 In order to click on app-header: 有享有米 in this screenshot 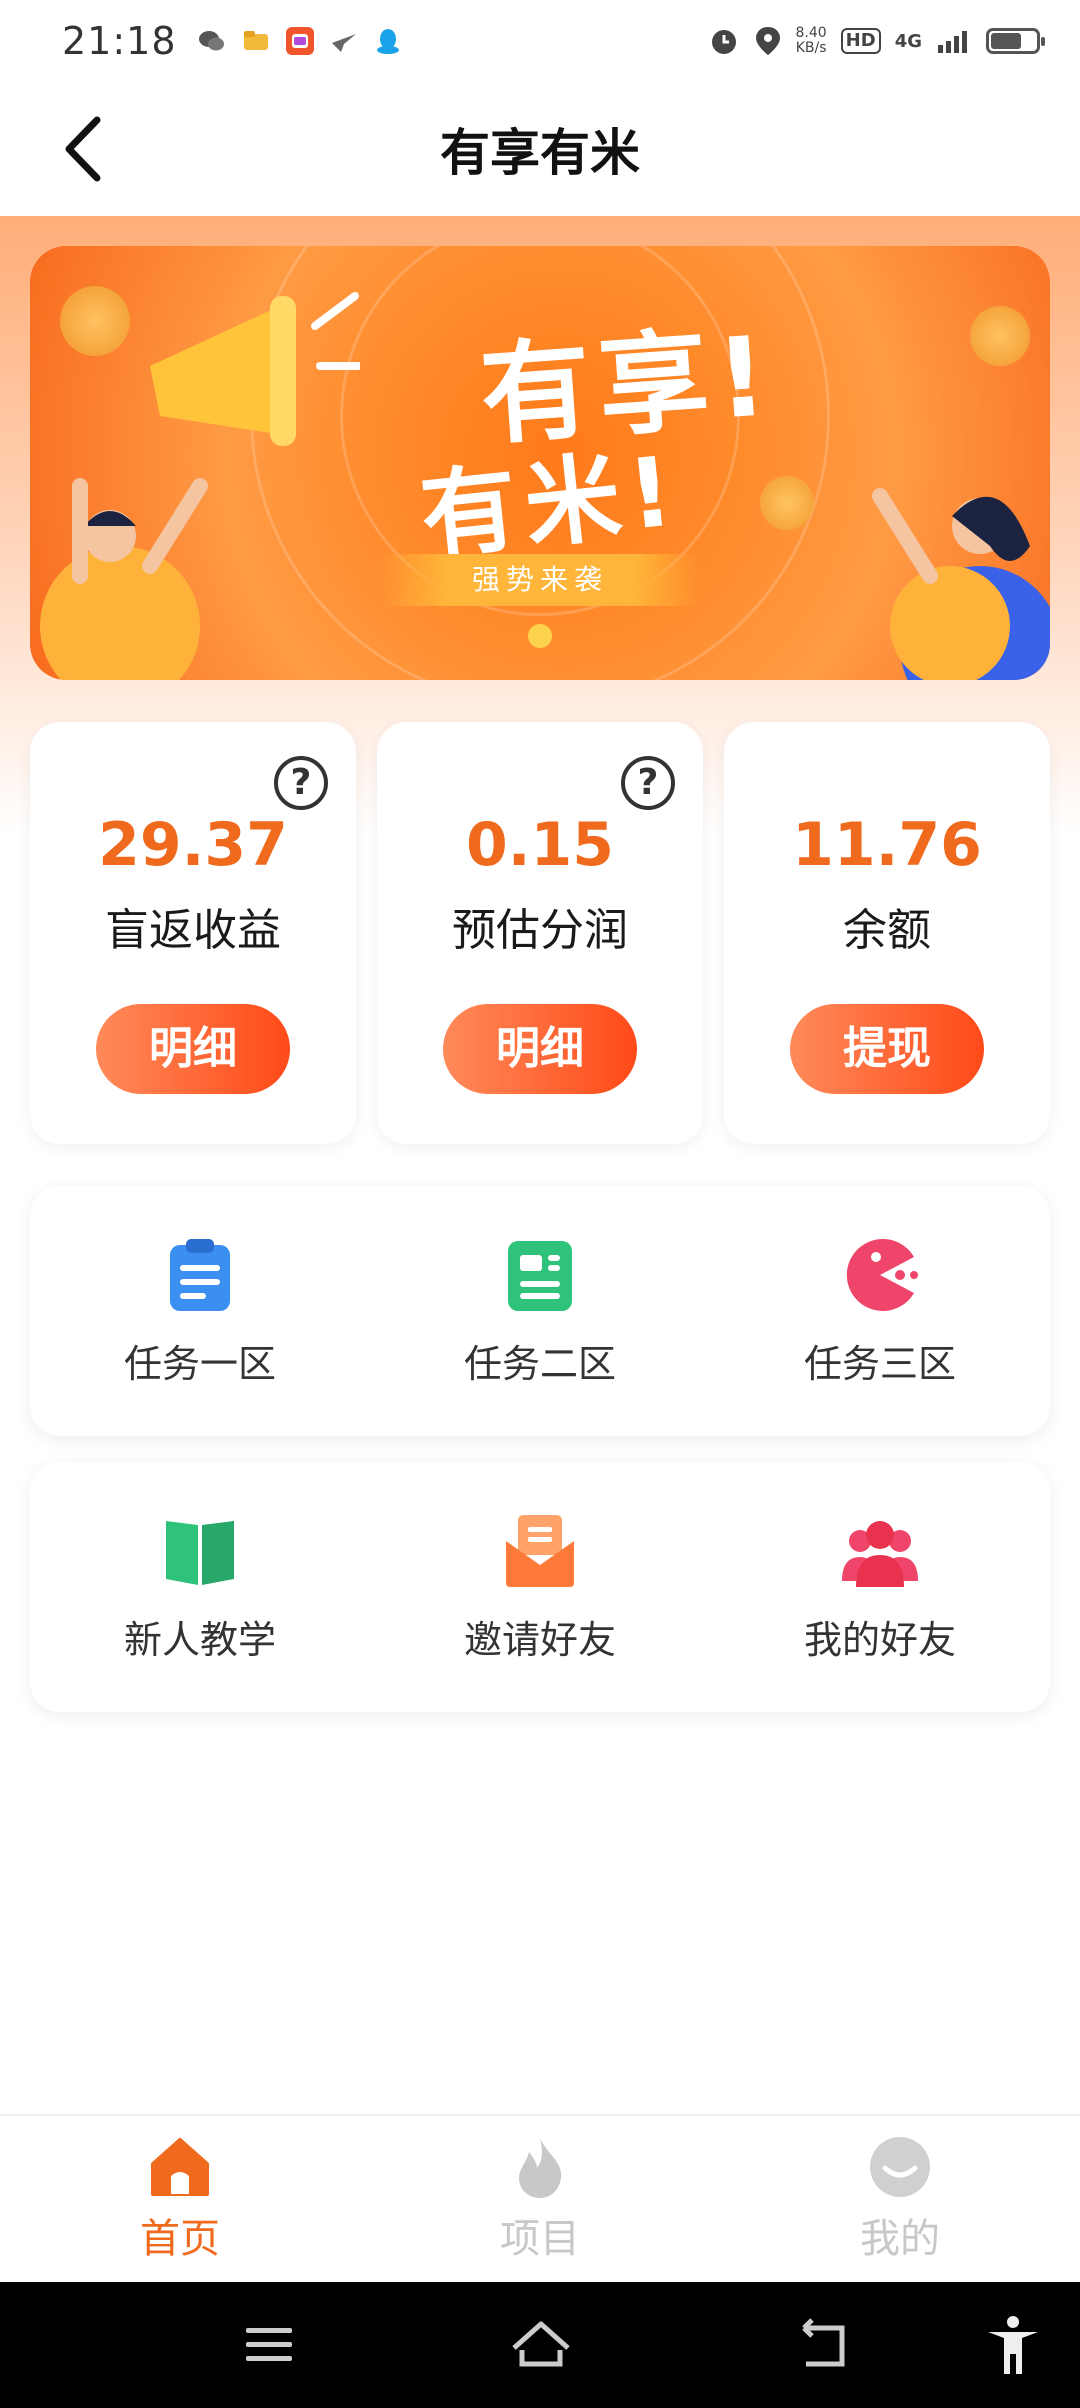, I will do `click(540, 149)`.